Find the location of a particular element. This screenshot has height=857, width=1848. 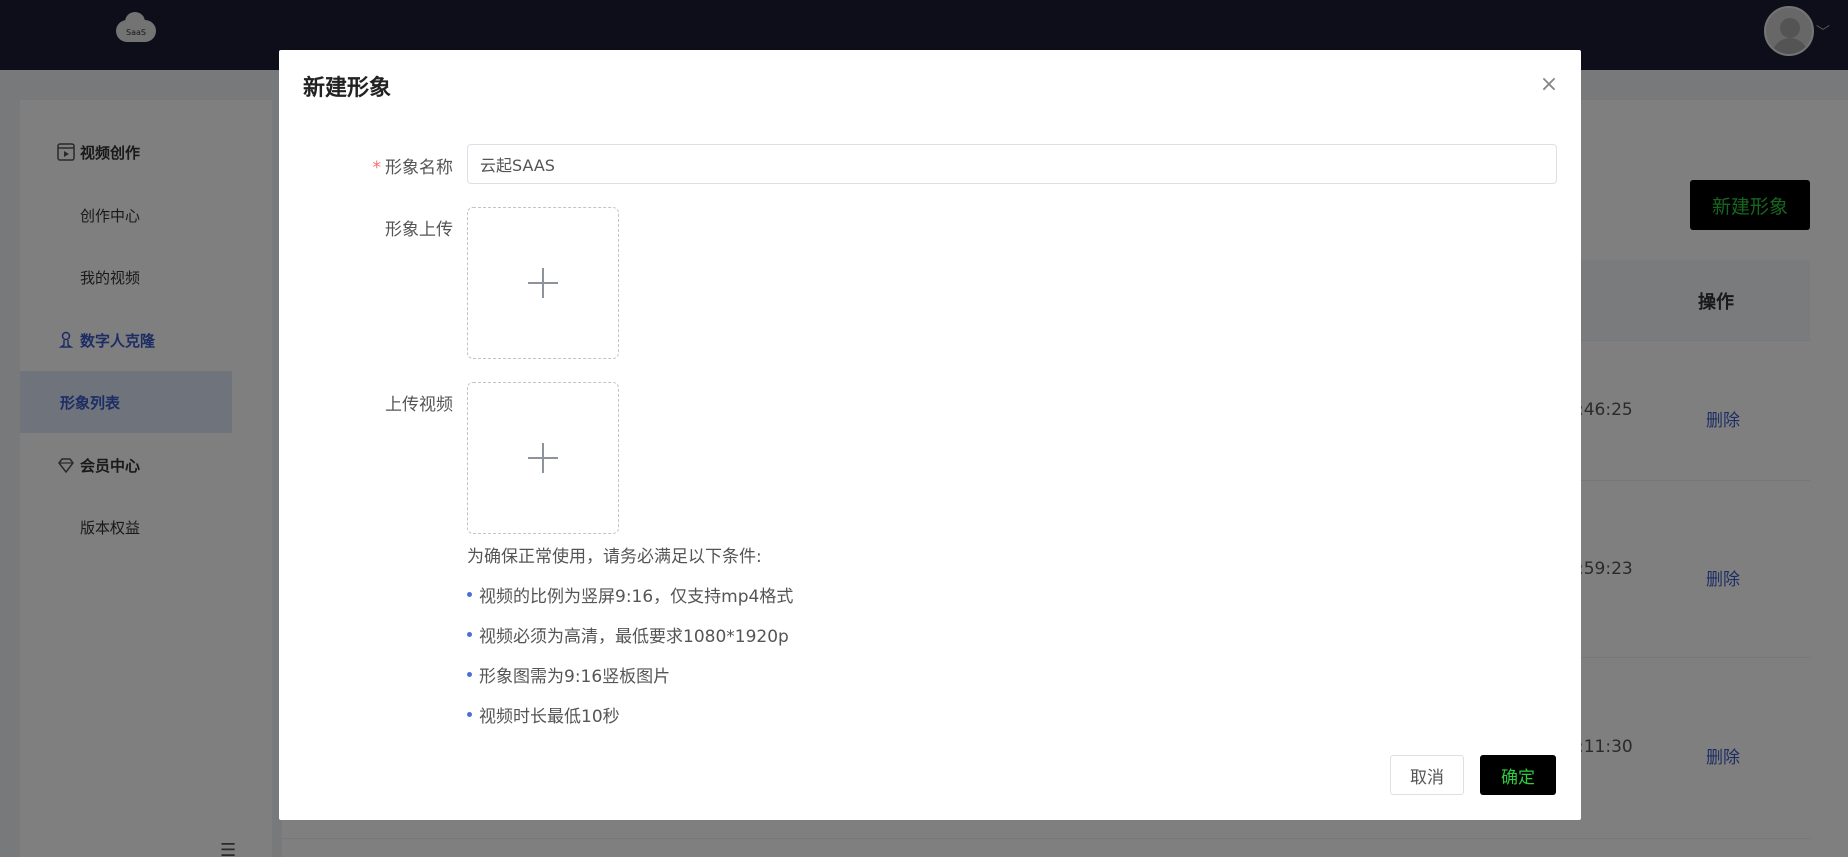

requirement-item: 视频的比例为竖屏9:16，仅支持mp4格式 is located at coordinates (630, 594).